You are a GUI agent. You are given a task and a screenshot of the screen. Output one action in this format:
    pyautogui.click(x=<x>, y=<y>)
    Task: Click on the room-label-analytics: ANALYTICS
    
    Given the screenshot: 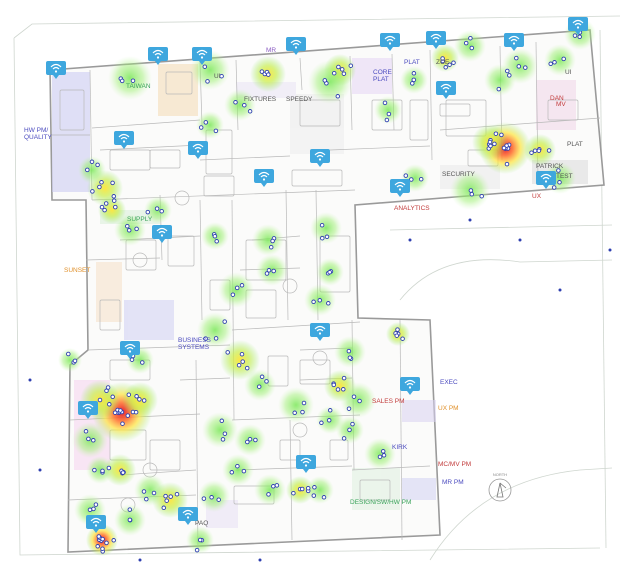 What is the action you would take?
    pyautogui.click(x=412, y=208)
    